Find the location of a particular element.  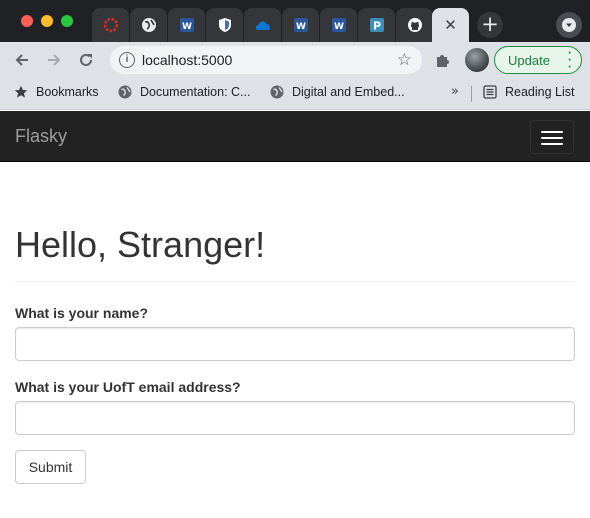

reload-button is located at coordinates (86, 60).